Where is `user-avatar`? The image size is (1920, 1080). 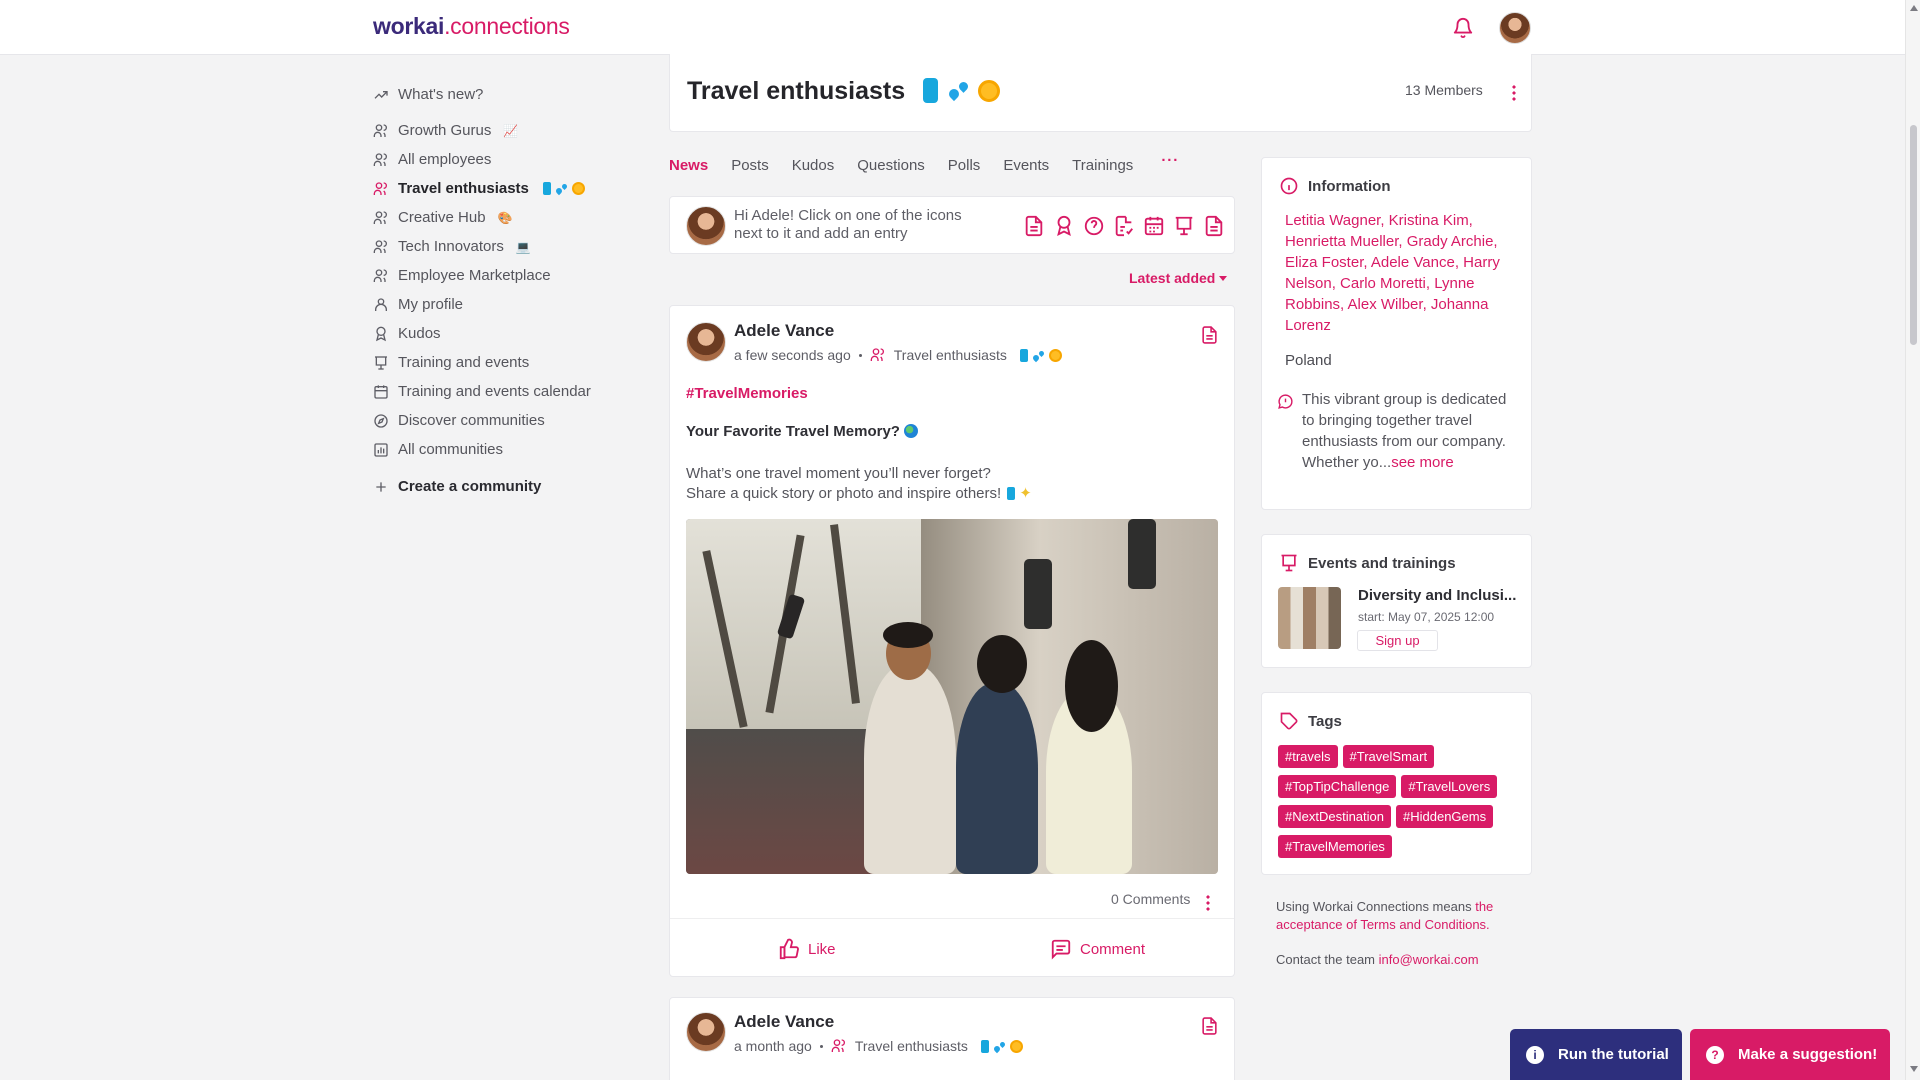 user-avatar is located at coordinates (1515, 28).